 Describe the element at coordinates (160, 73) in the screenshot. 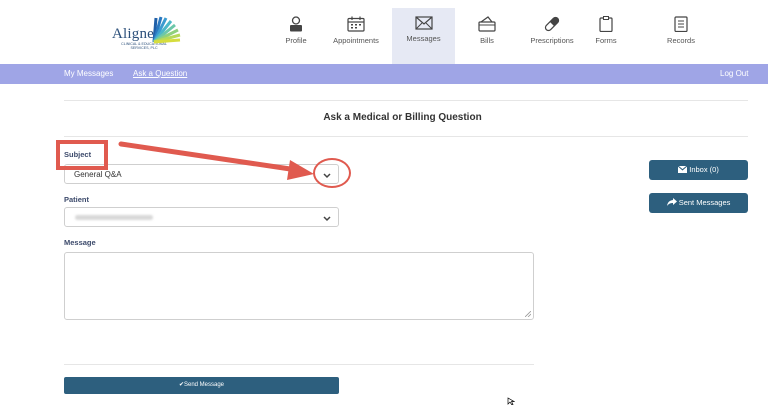

I see `ask-question-link: Ask a Question` at that location.